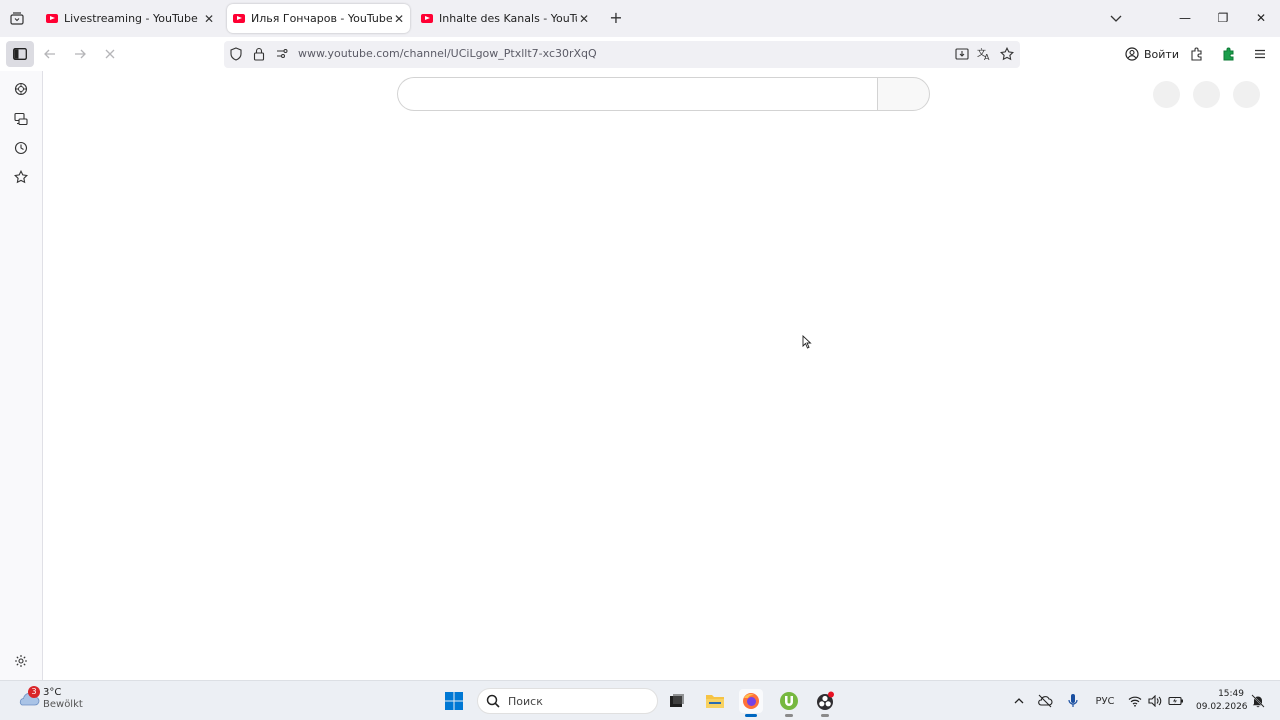 The width and height of the screenshot is (1280, 720). I want to click on windows-taskbar: 3 3°C Bewölkt Поиск РУС 15:49 09.02.2026, so click(640, 700).